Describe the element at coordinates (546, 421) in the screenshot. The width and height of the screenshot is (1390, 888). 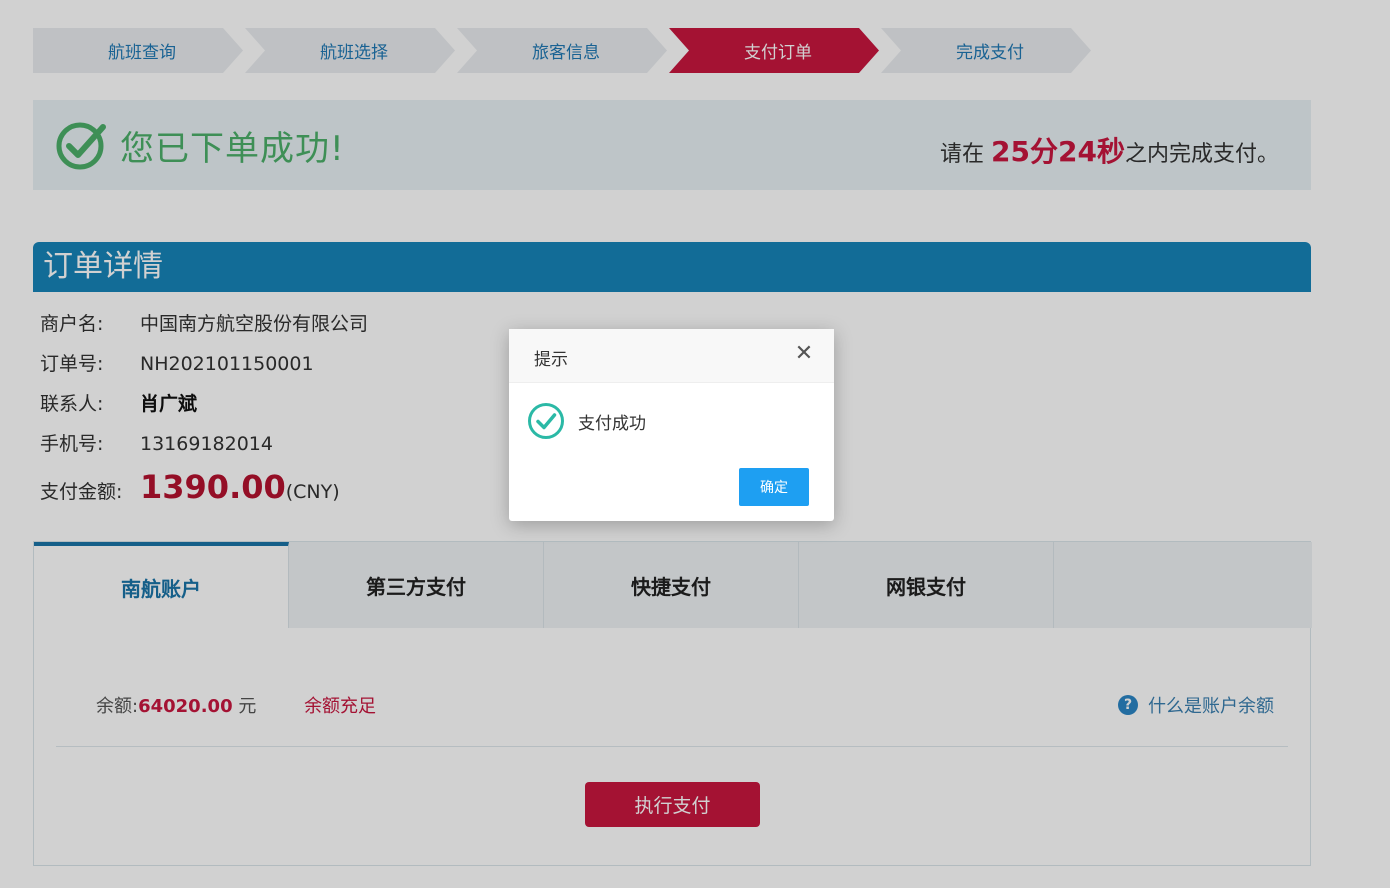
I see `success-check-icon` at that location.